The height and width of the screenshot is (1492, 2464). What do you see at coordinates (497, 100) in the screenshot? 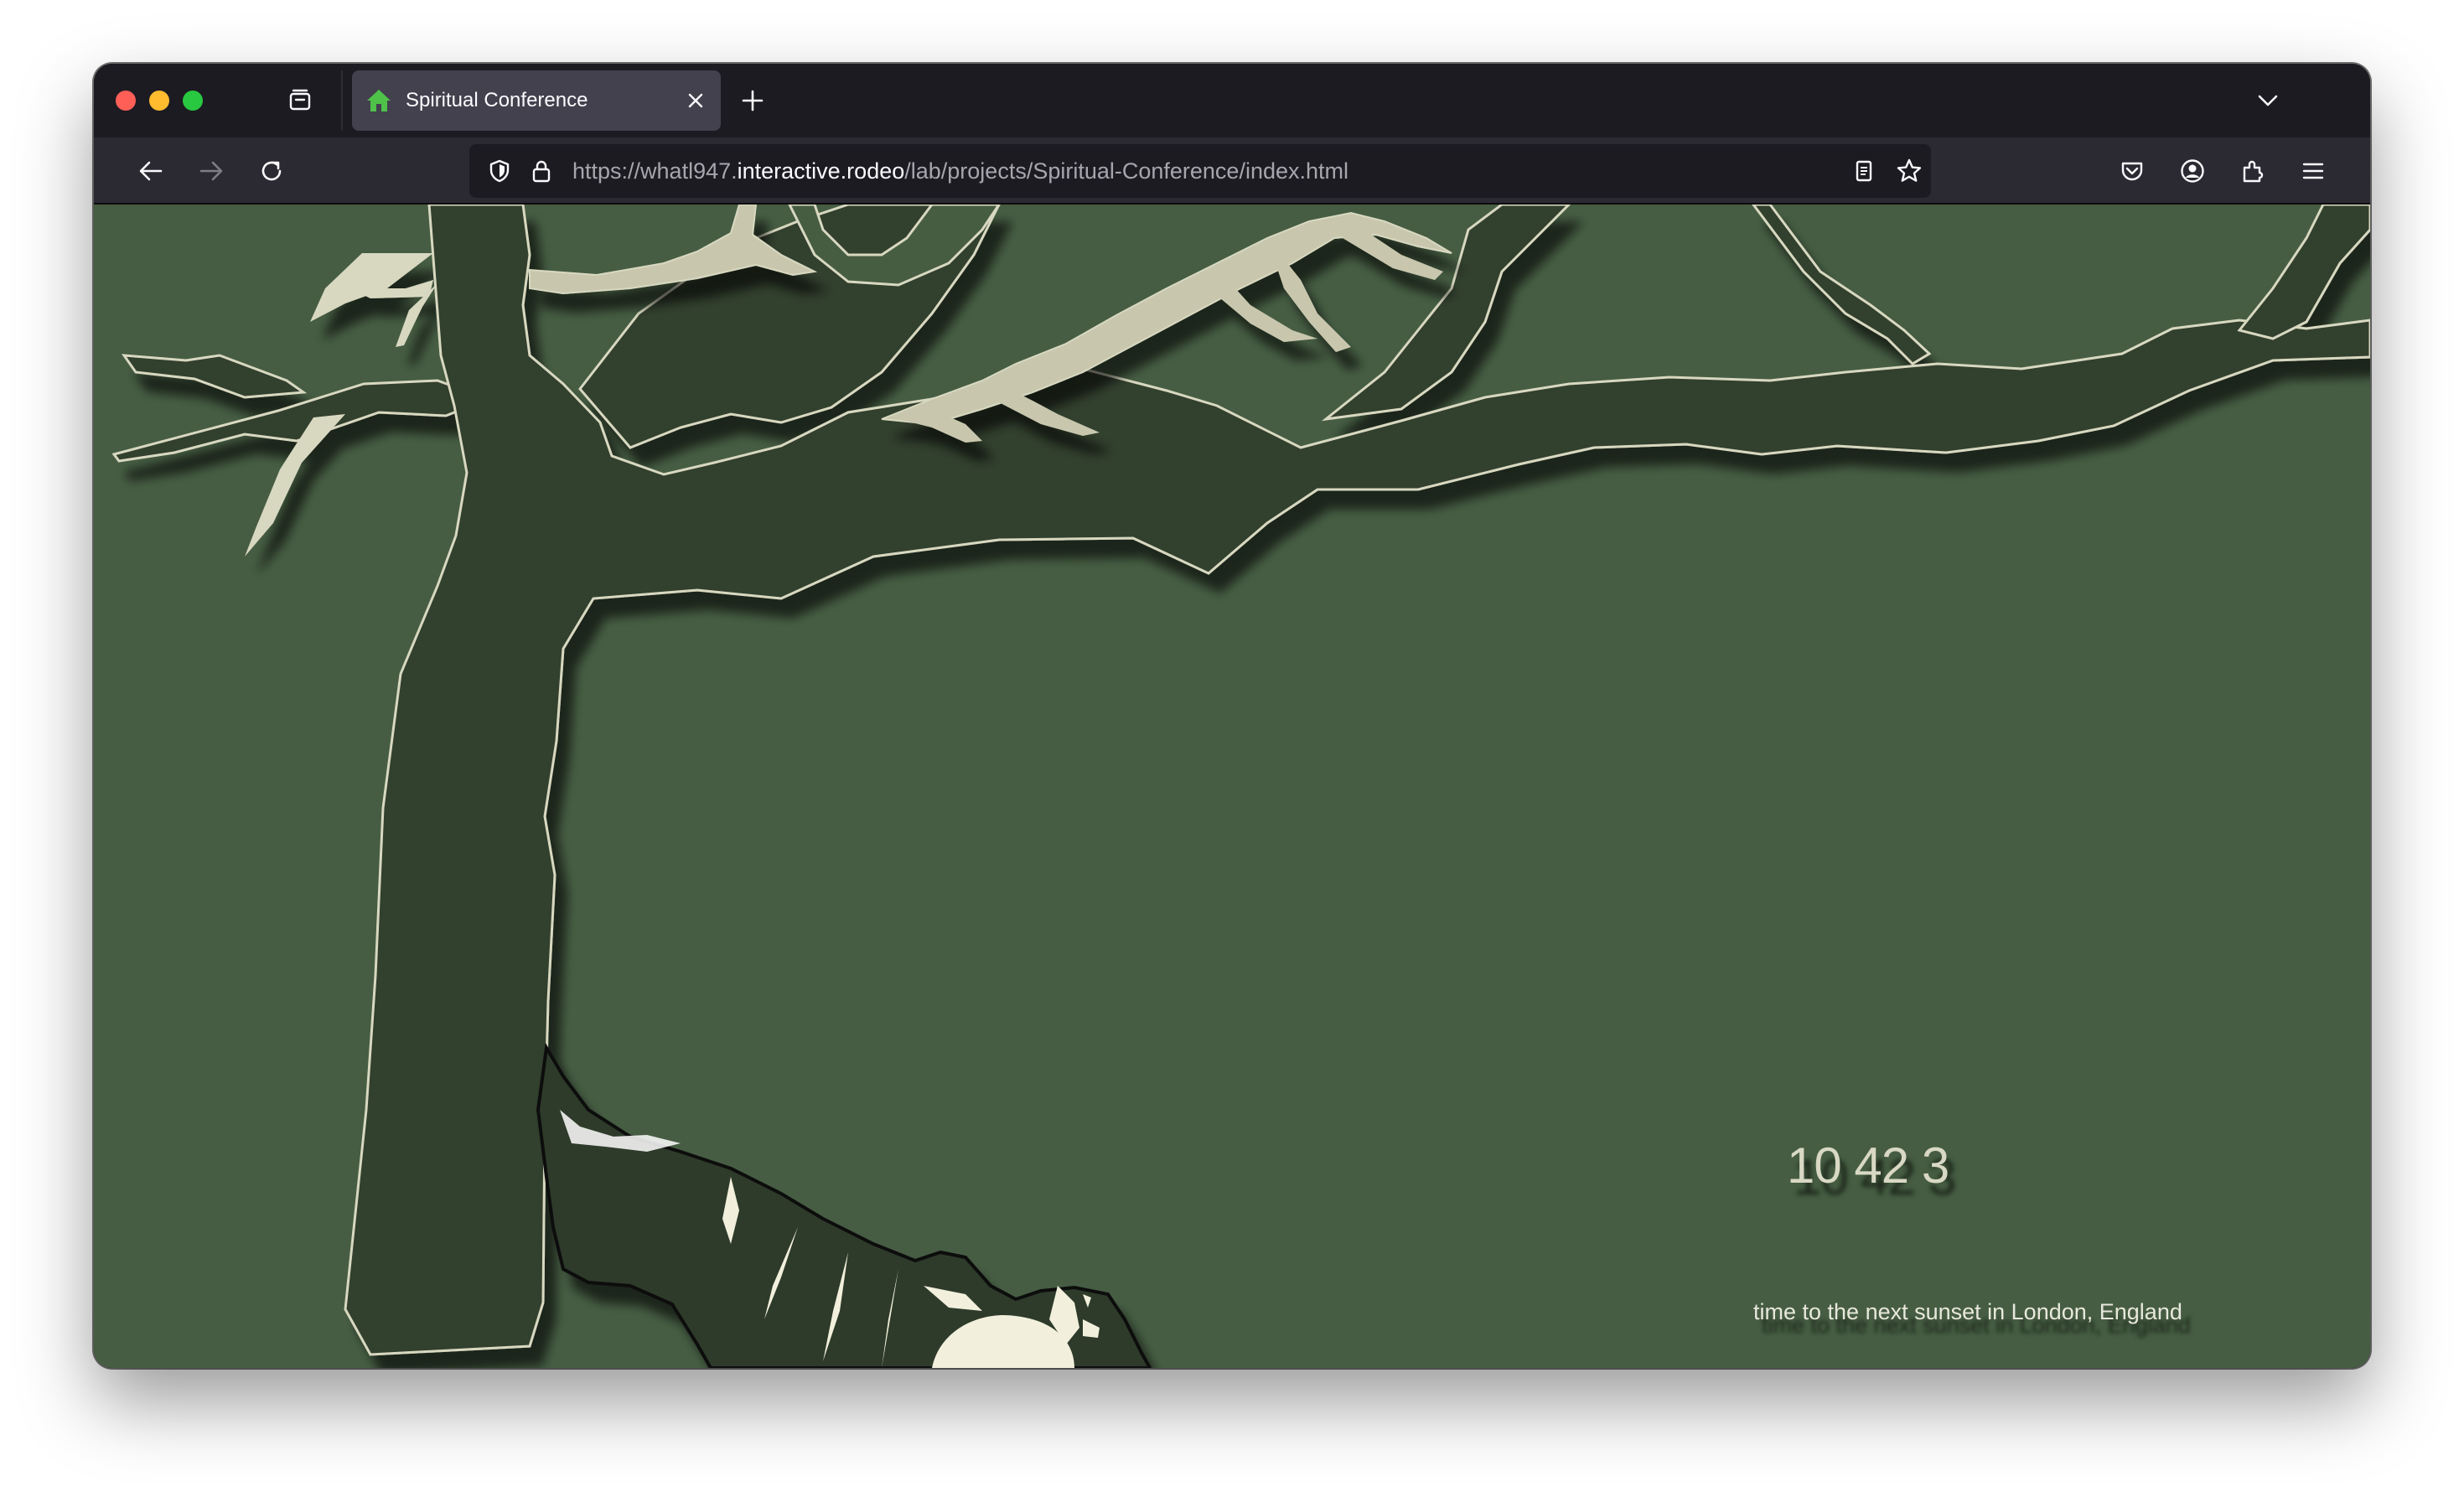
I see `tab-title: Spiritual Conference` at bounding box center [497, 100].